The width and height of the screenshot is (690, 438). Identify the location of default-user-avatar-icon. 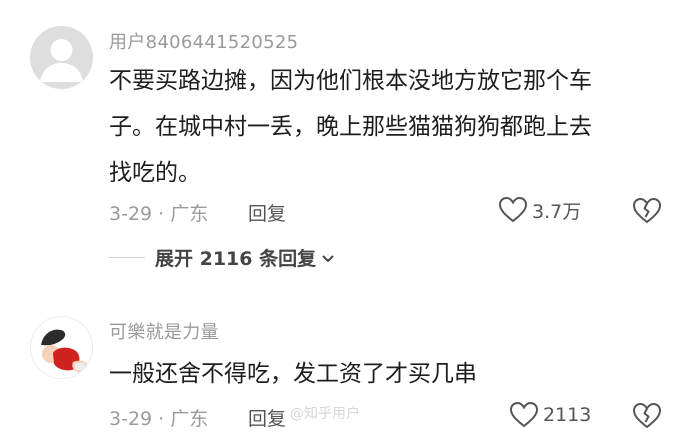
(61, 60).